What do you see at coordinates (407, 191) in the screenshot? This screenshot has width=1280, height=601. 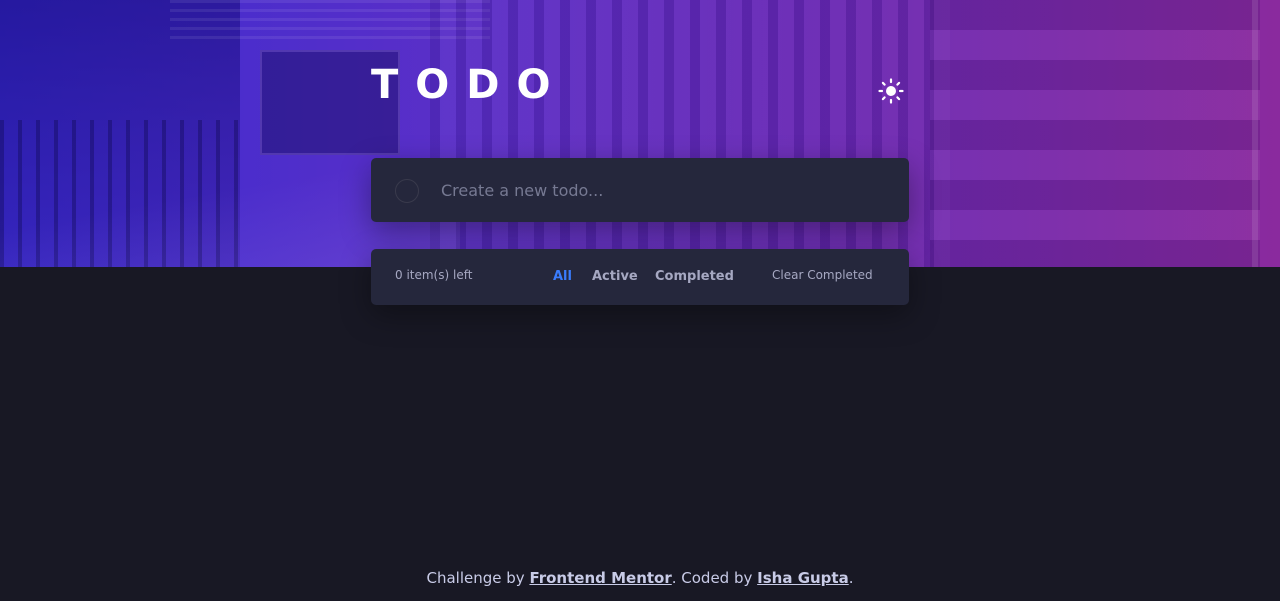 I see `new-todo-checkbox` at bounding box center [407, 191].